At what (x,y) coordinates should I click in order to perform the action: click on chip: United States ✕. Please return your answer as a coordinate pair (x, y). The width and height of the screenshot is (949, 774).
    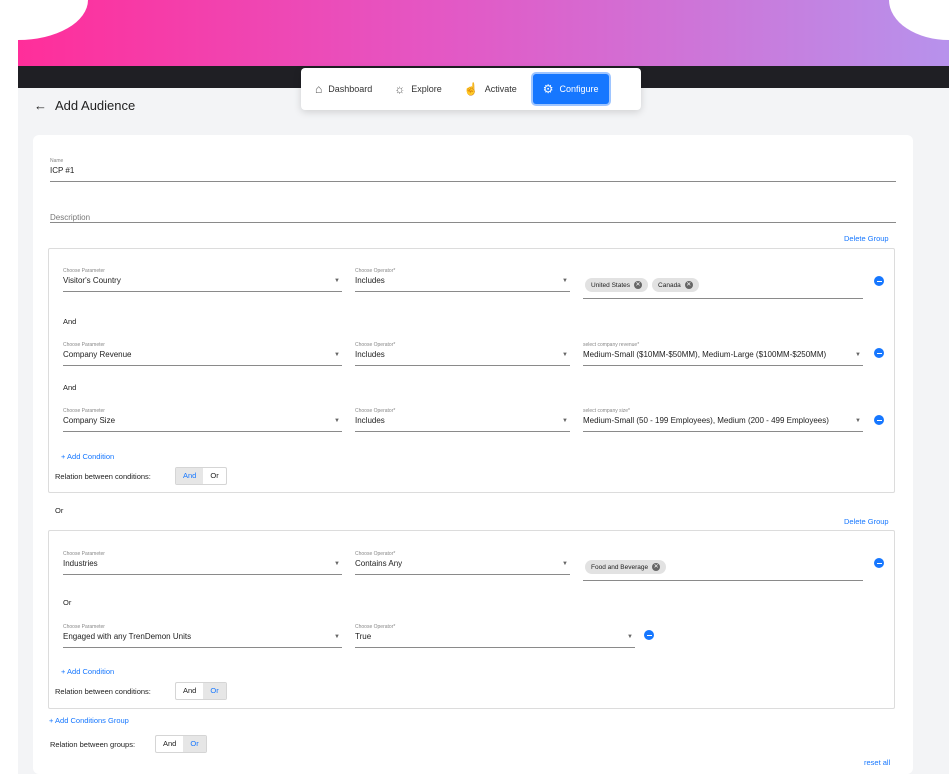
    Looking at the image, I should click on (617, 285).